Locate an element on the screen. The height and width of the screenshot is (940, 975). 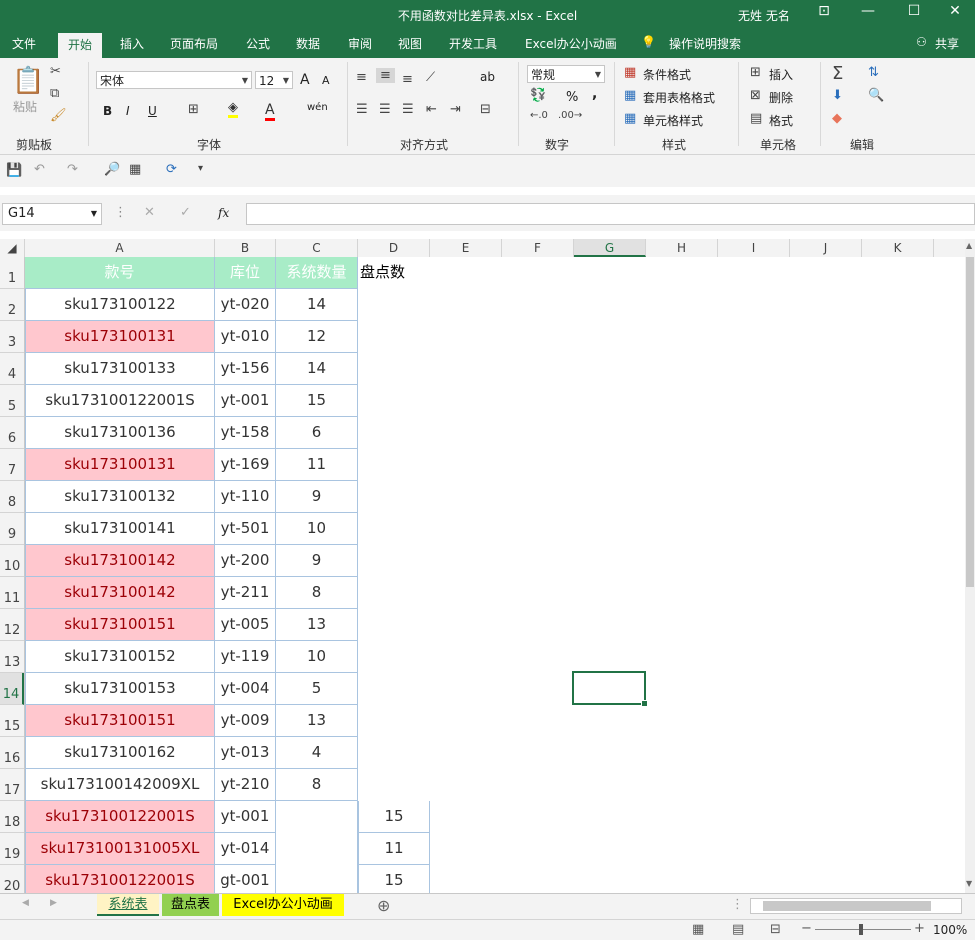
paste-button: 粘贴 is located at coordinates (25, 106).